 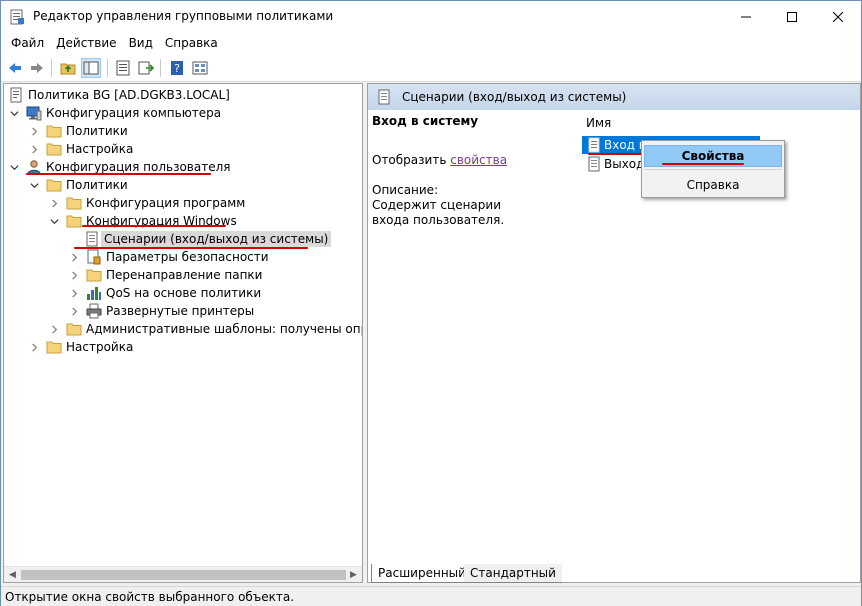 What do you see at coordinates (80, 347) in the screenshot?
I see `tree-node-uc-settings: Настройка` at bounding box center [80, 347].